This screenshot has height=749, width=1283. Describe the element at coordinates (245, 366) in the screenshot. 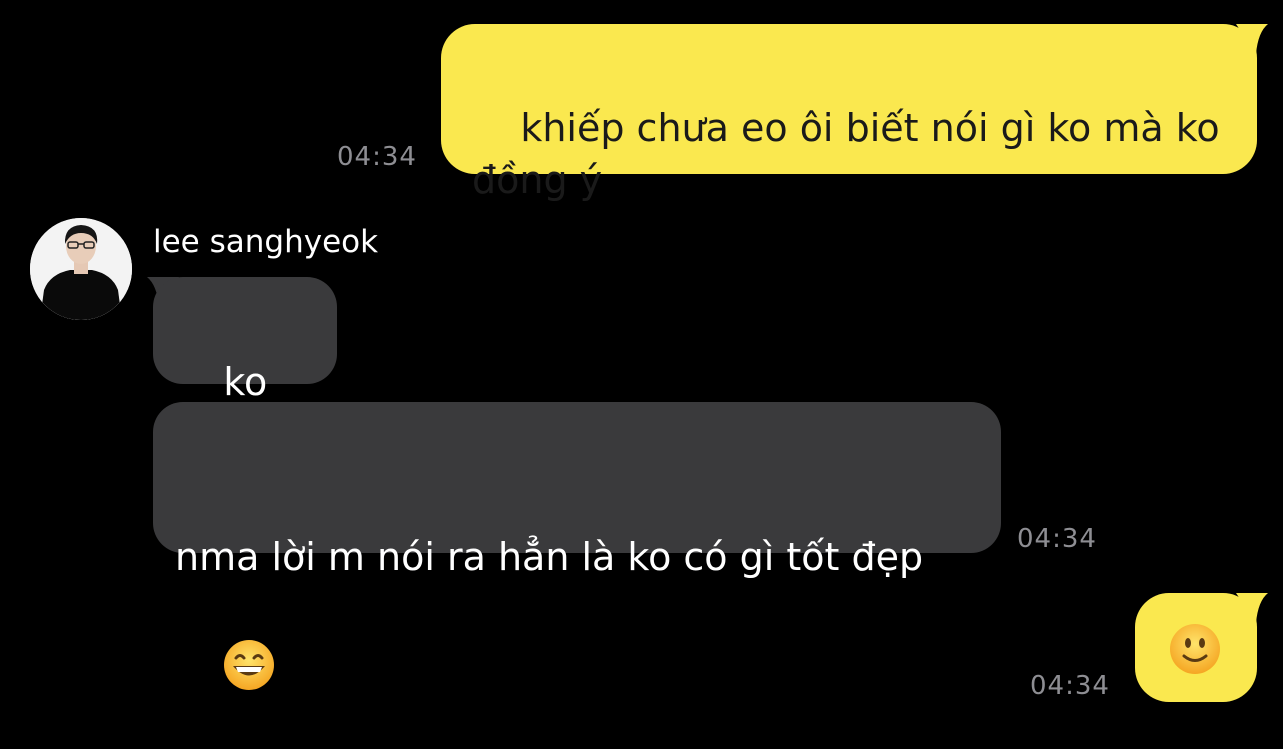

I see `incoming-bubble: ko biết` at that location.